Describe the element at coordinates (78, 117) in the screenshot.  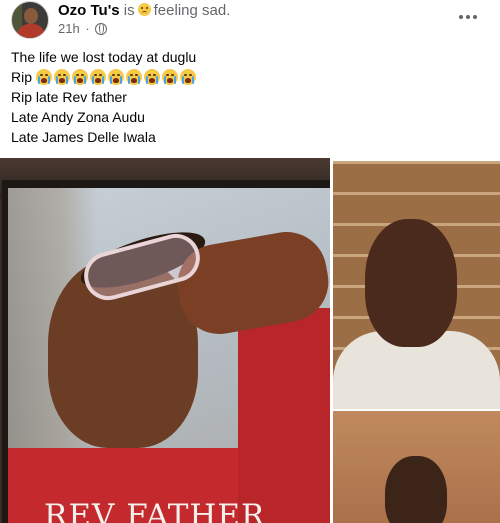
I see `post-line-4: Late Andy Zona Audu` at that location.